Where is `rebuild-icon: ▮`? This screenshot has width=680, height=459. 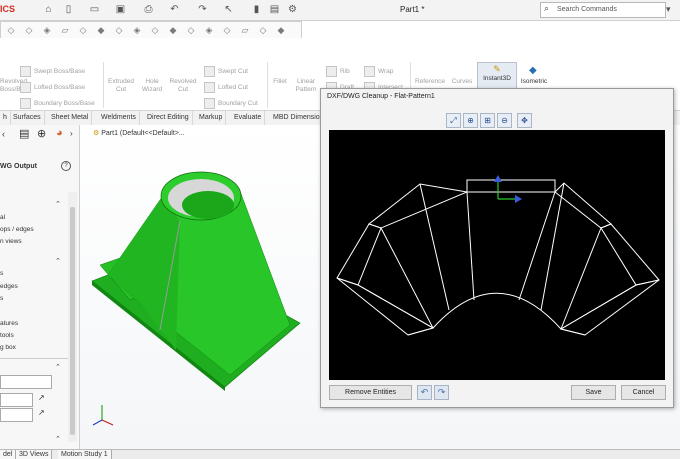 rebuild-icon: ▮ is located at coordinates (256, 9).